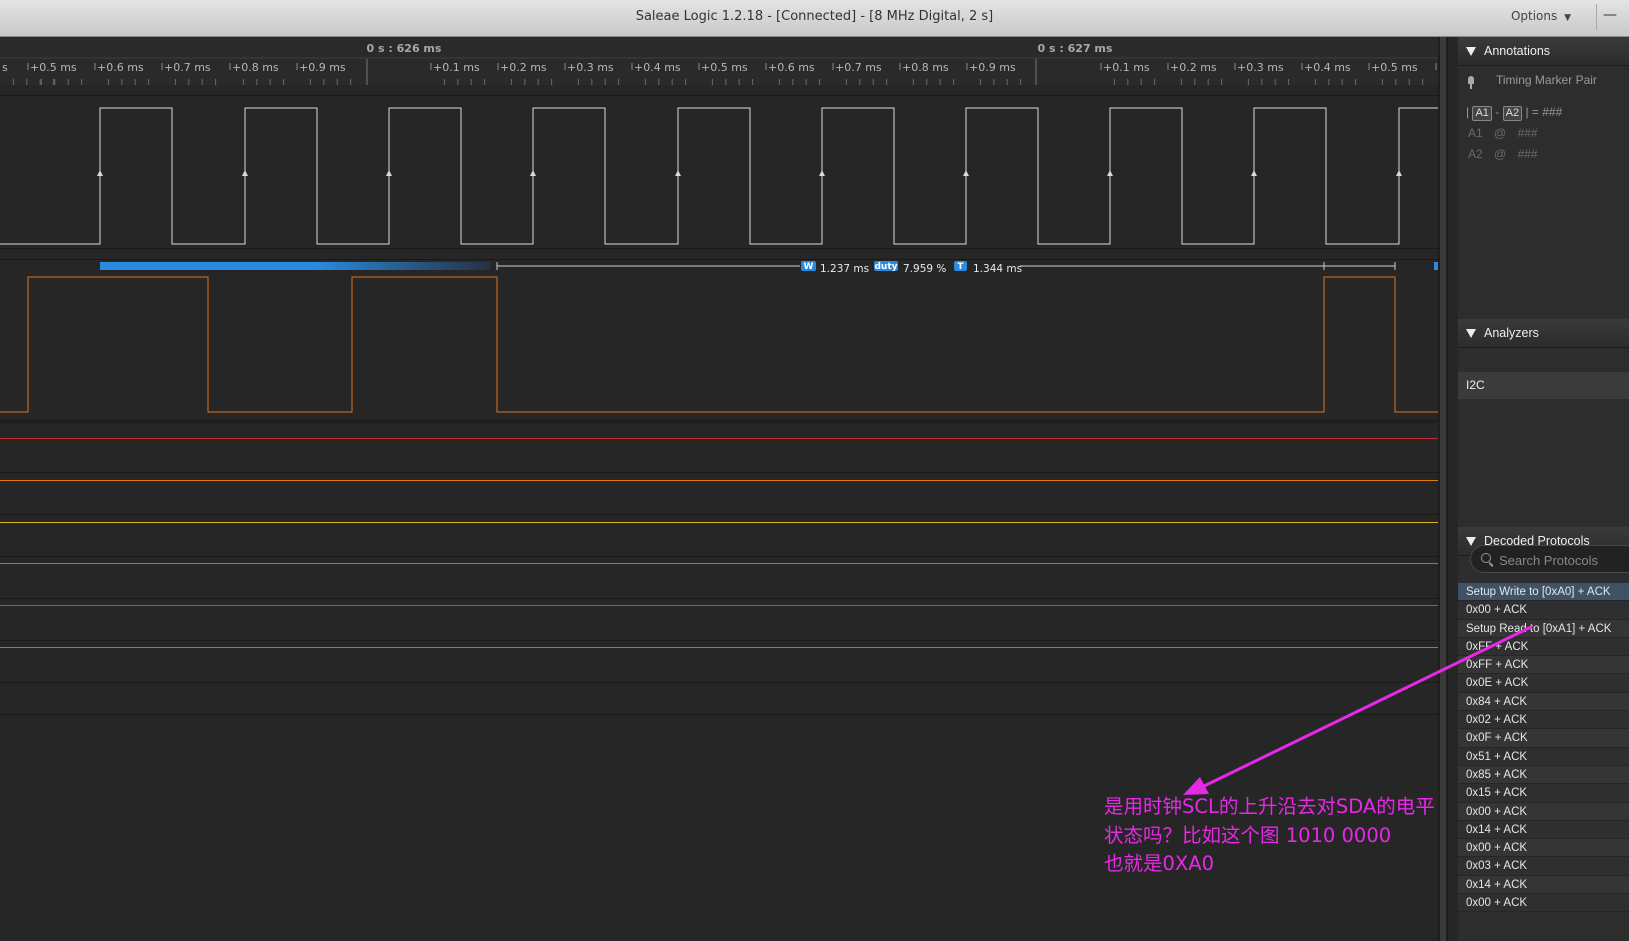  I want to click on minor-time-label: s, so click(5, 67).